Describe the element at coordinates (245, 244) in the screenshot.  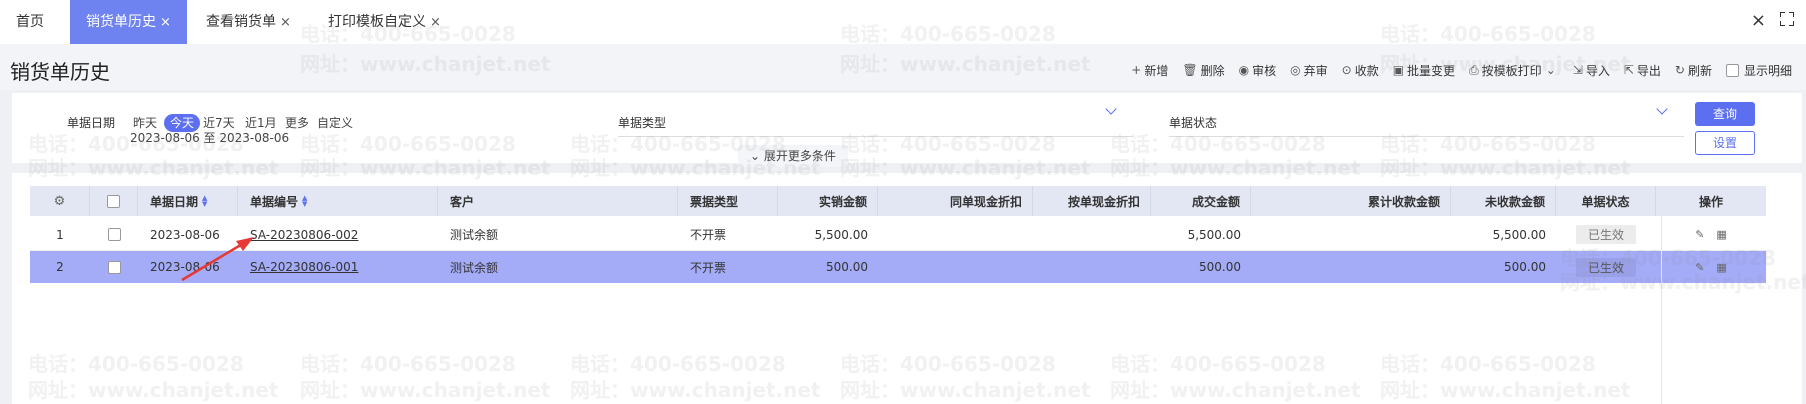
I see `arrow-head` at that location.